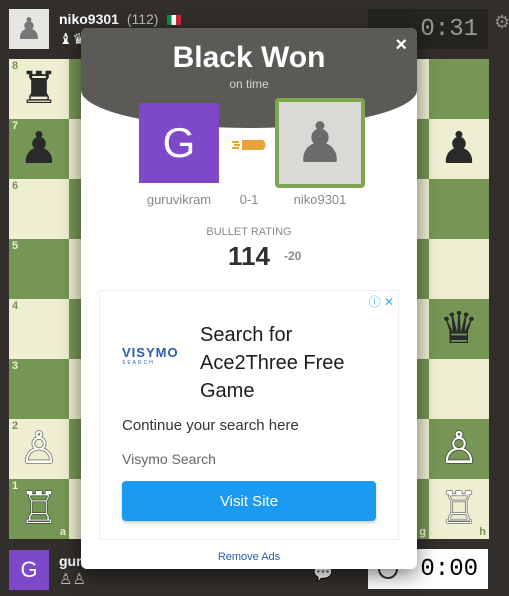 Image resolution: width=509 pixels, height=596 pixels. Describe the element at coordinates (120, 19) in the screenshot. I see `top-player-name-row: niko9301 (112)` at that location.